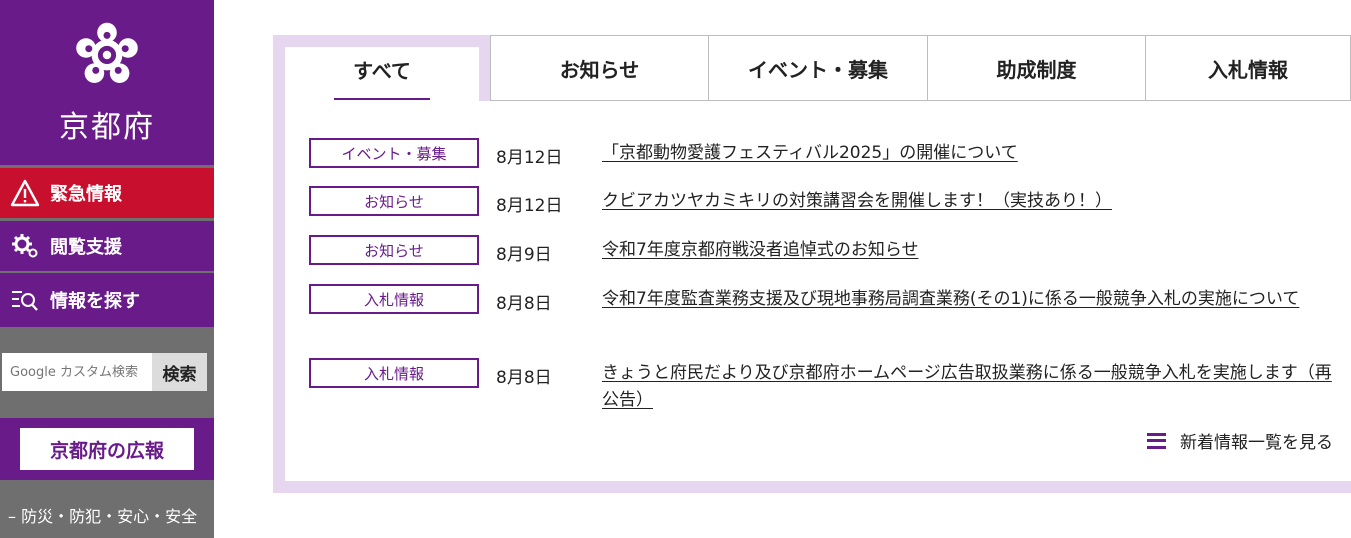  What do you see at coordinates (1248, 68) in the screenshot?
I see `tab-bidding: 入札情報` at bounding box center [1248, 68].